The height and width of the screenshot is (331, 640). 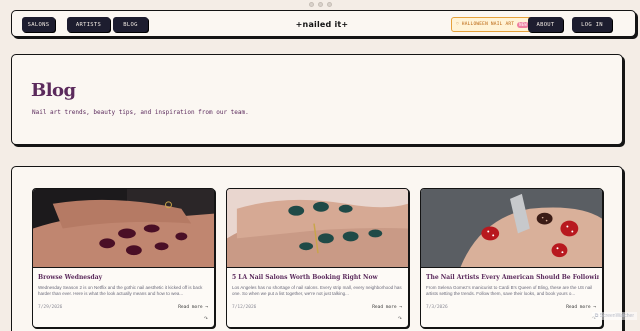 What do you see at coordinates (592, 24) in the screenshot?
I see `login-button: LOG IN` at bounding box center [592, 24].